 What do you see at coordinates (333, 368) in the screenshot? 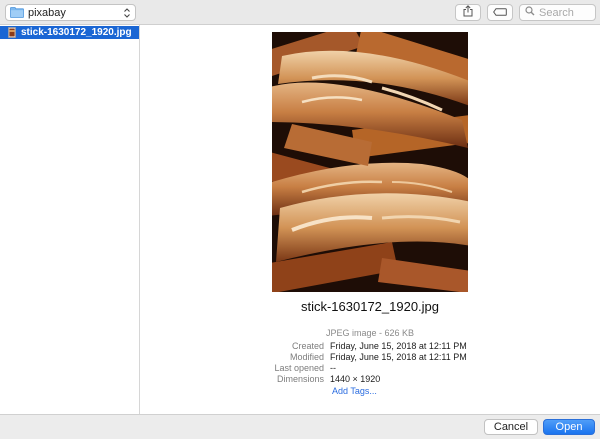
I see `detail-value: --` at bounding box center [333, 368].